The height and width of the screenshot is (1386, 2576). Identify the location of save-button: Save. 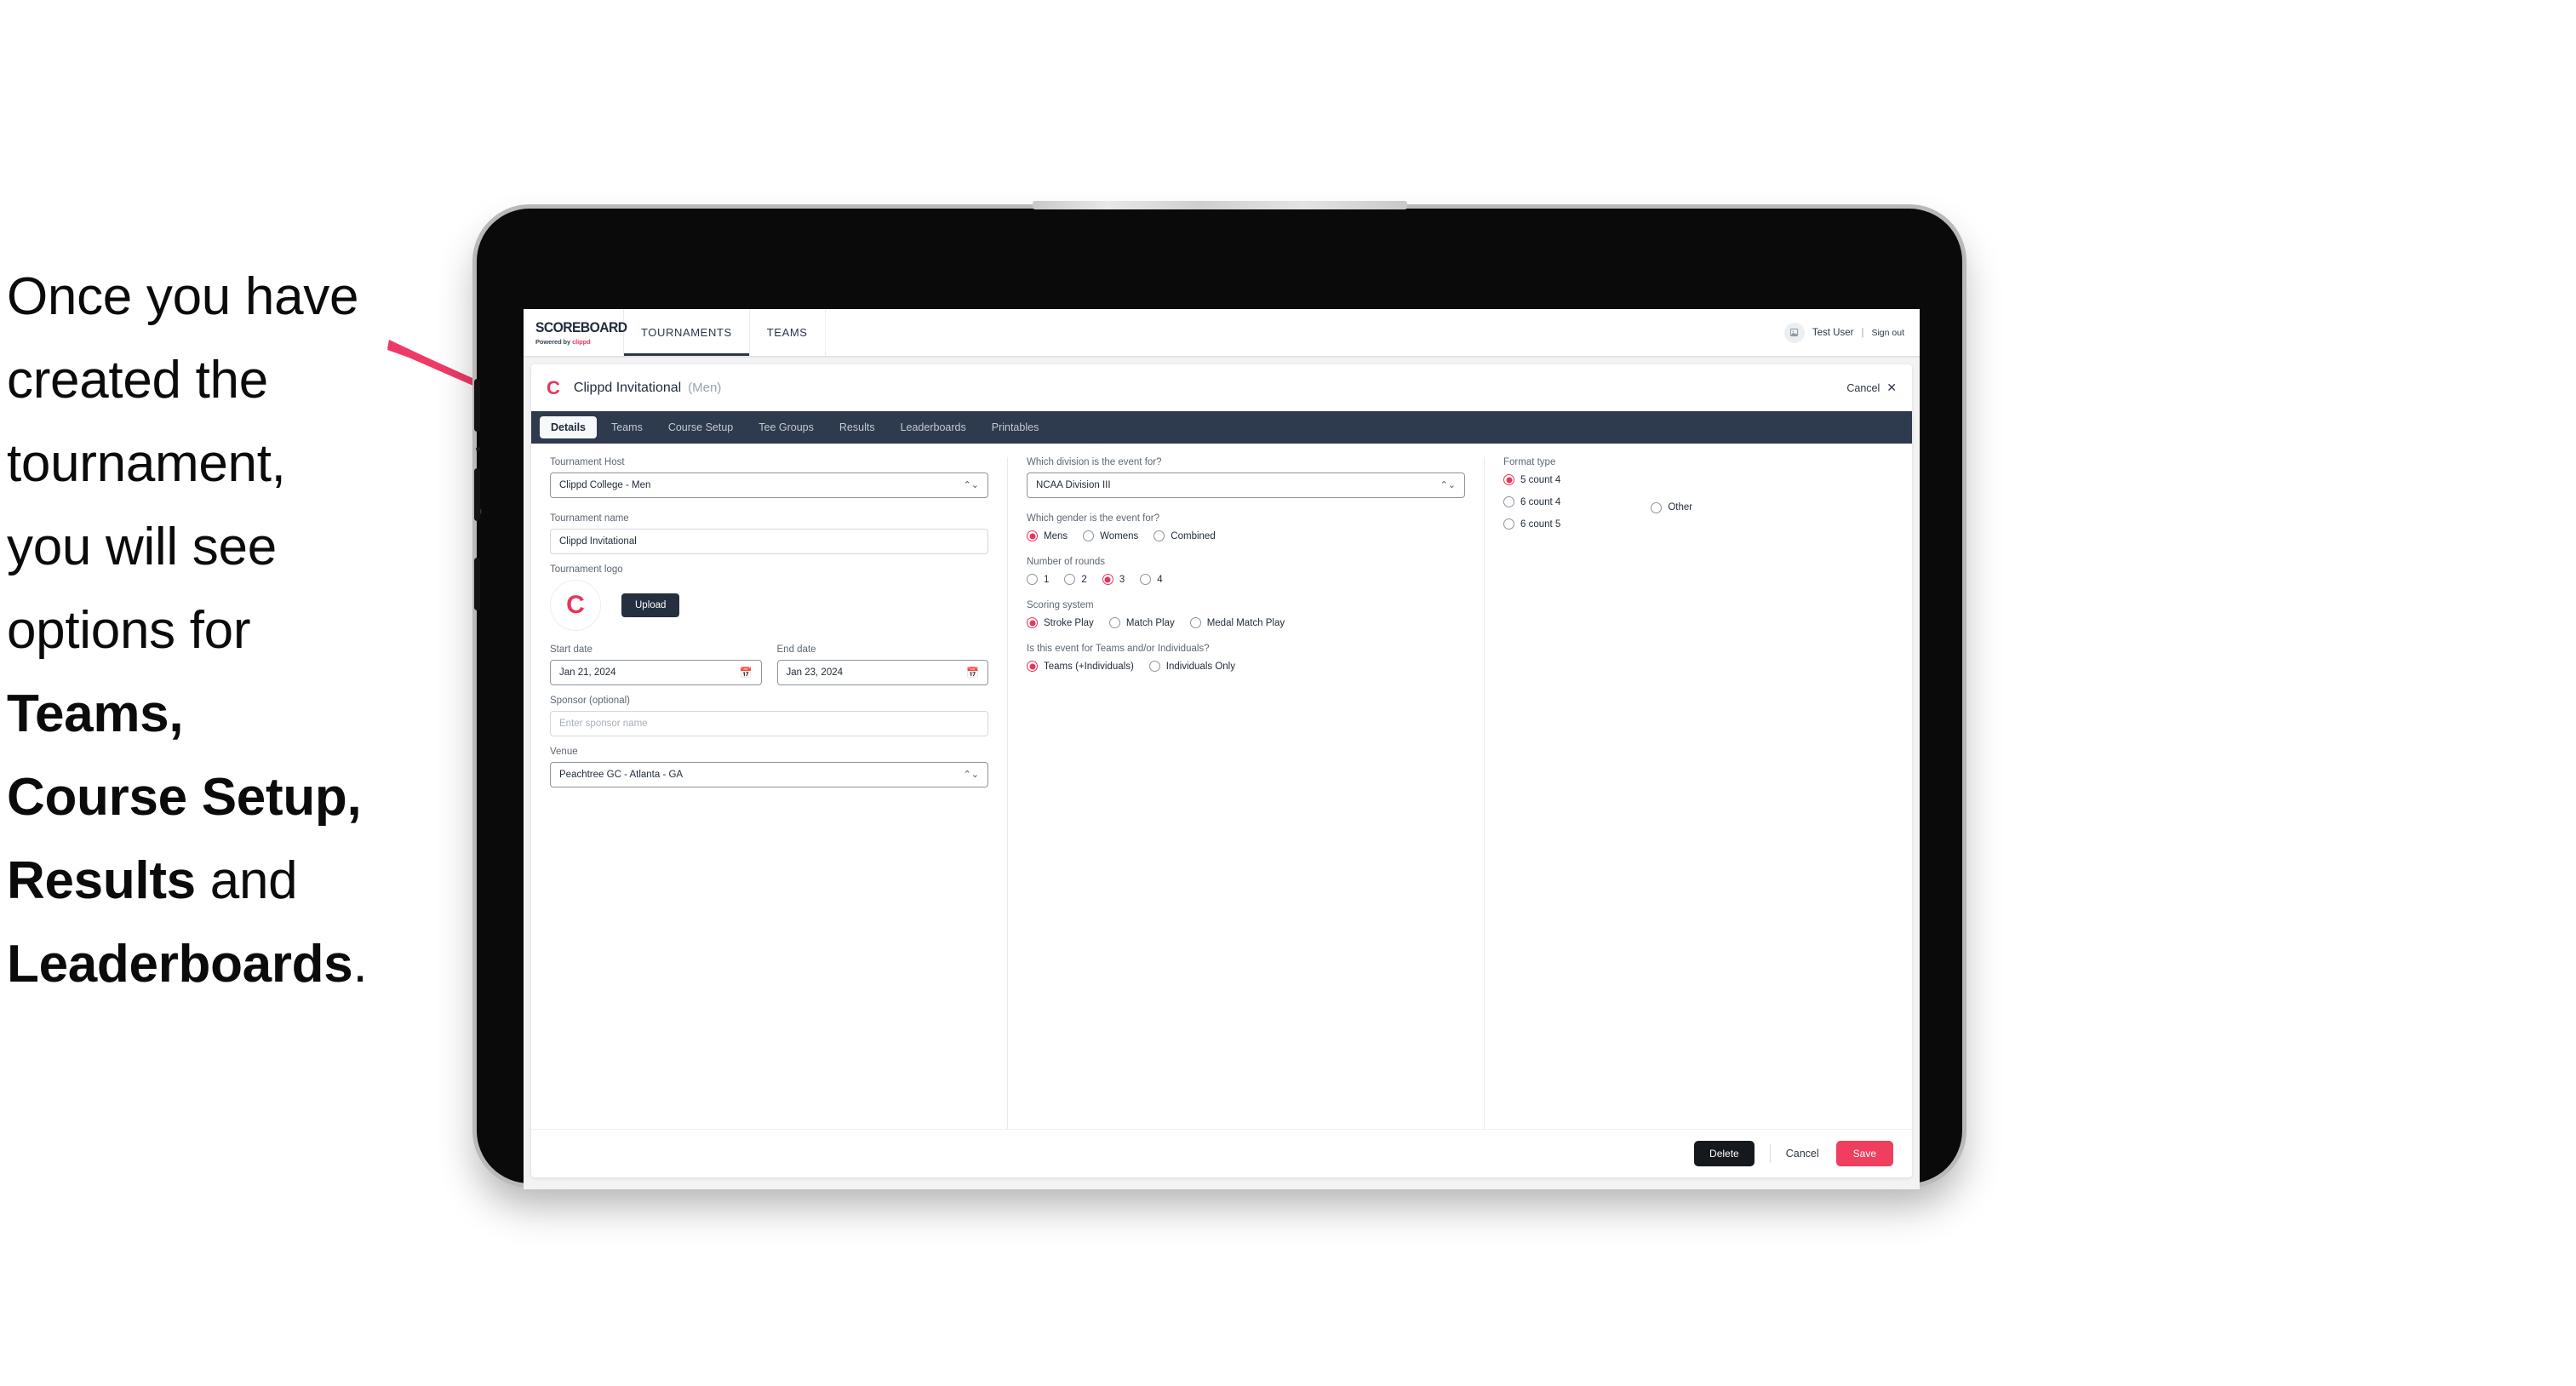
(1864, 1153).